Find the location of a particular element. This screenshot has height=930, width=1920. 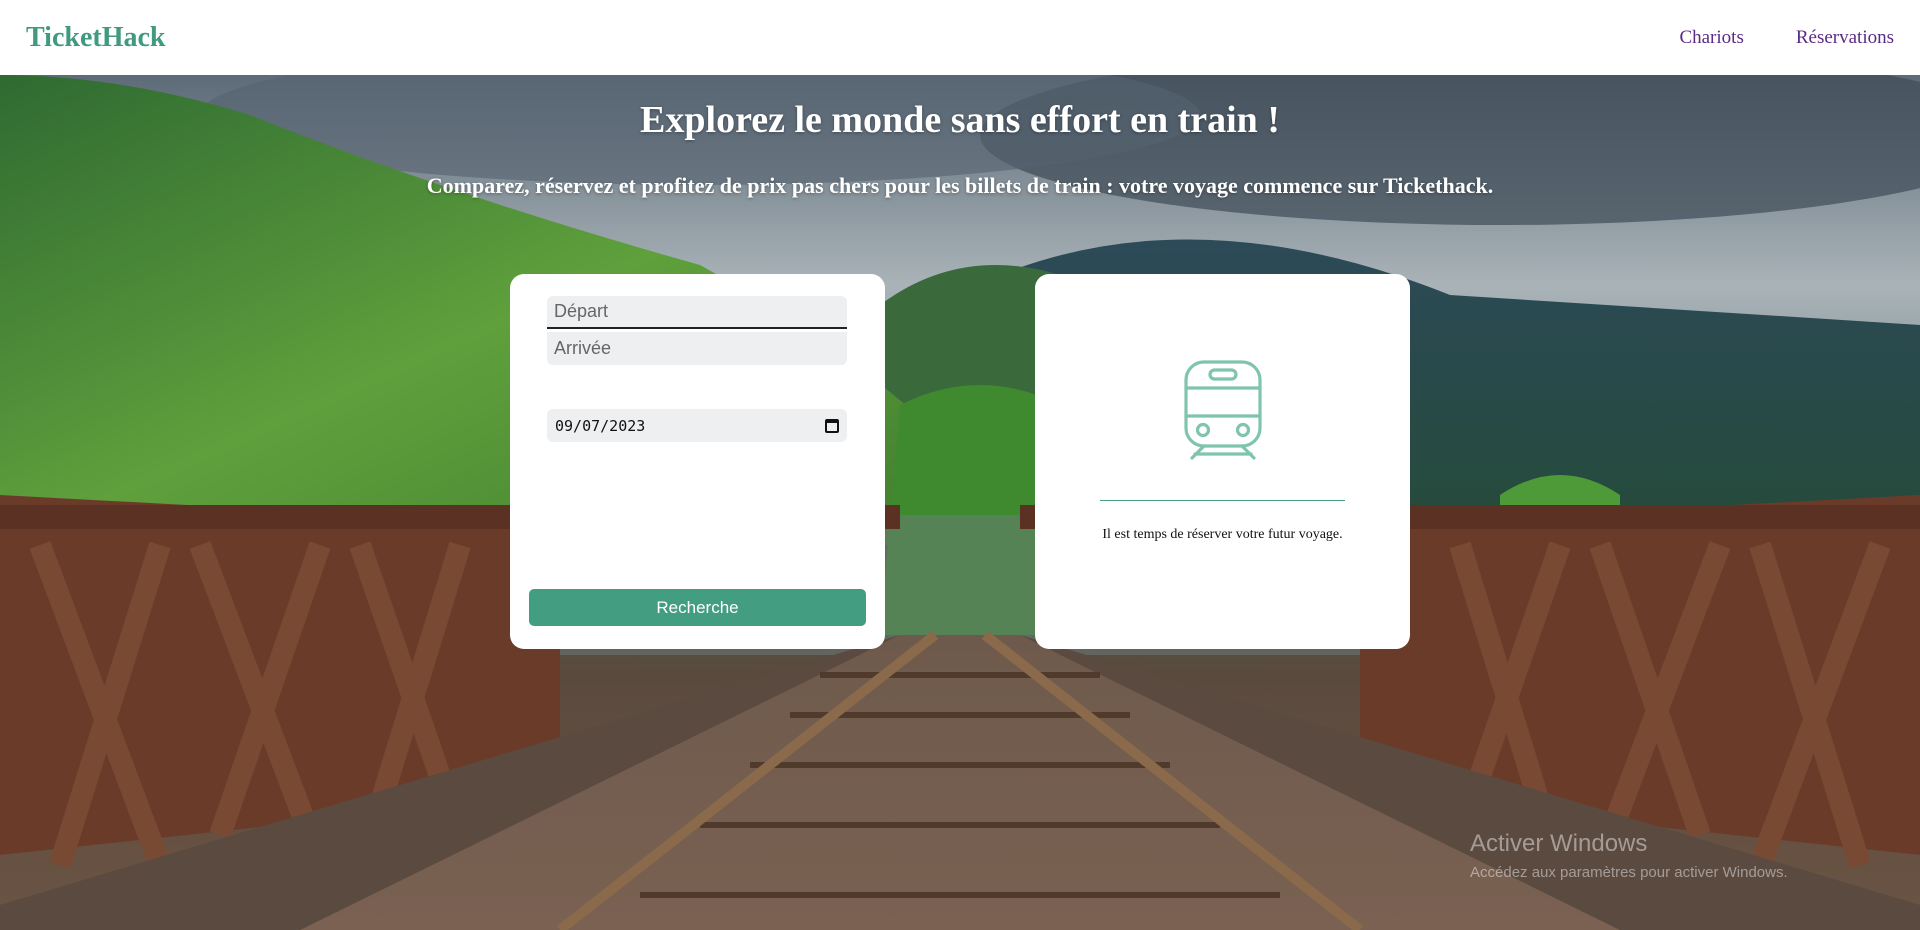

nav-links: Chariots Réservations is located at coordinates (1787, 38).